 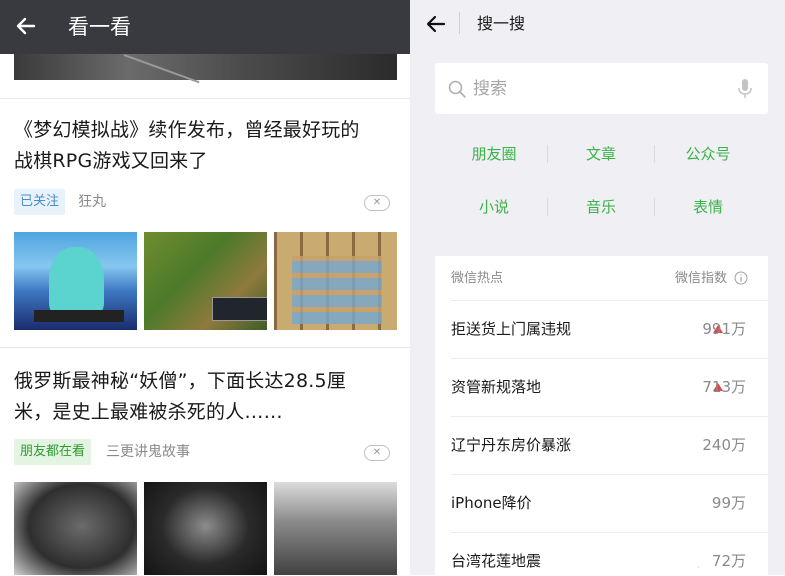 I want to click on watermark: ·, so click(x=698, y=568).